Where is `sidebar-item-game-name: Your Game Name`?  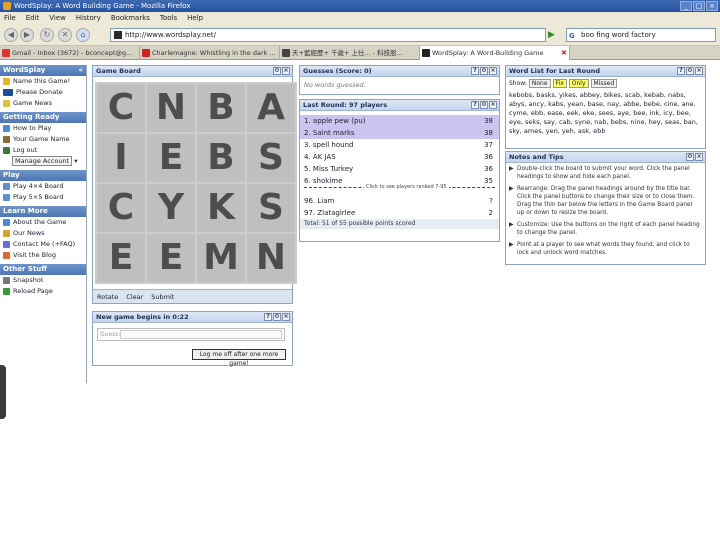 sidebar-item-game-name: Your Game Name is located at coordinates (43, 139).